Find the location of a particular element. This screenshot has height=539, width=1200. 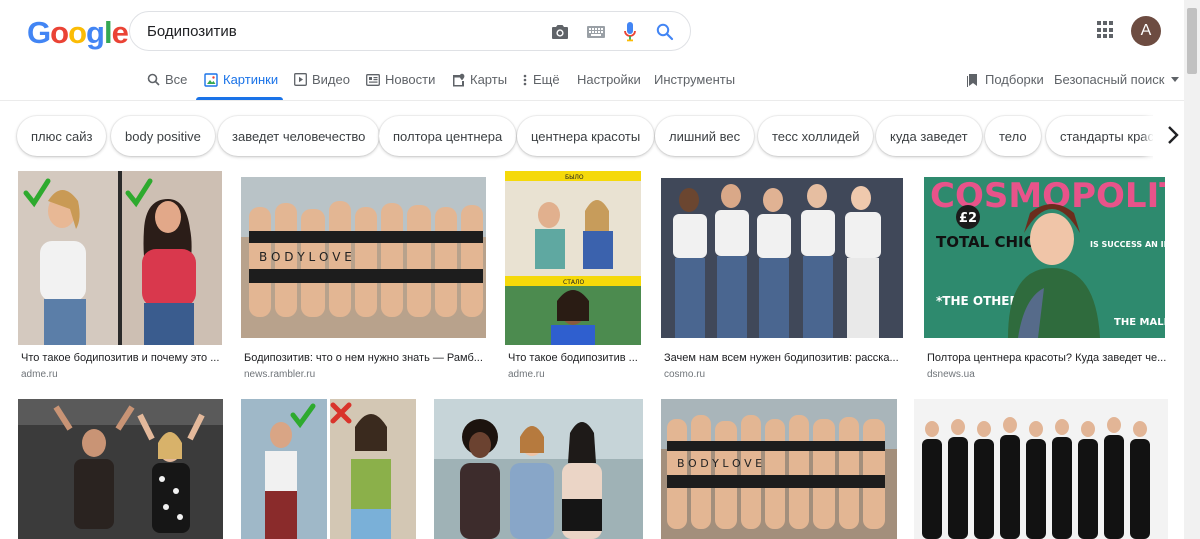

microphone-icon is located at coordinates (630, 32).